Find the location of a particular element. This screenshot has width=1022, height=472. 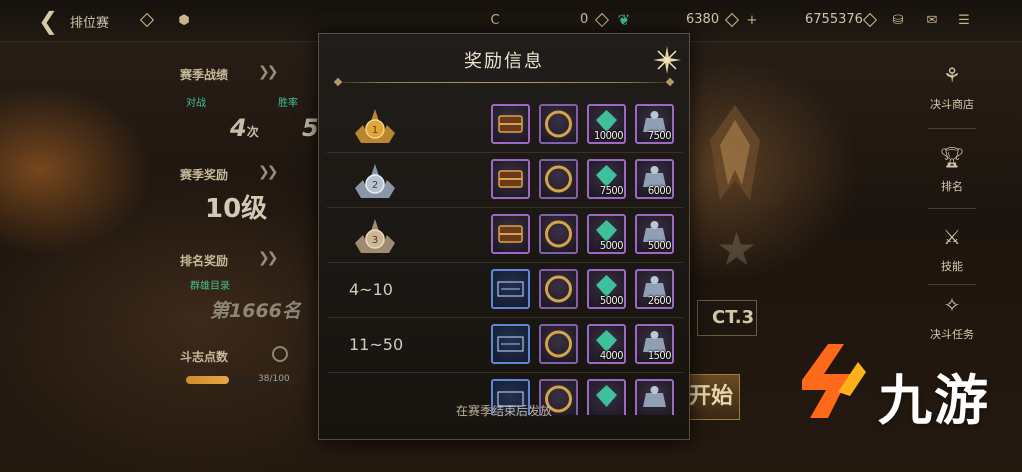

currency-2-value: 6380 is located at coordinates (703, 19).